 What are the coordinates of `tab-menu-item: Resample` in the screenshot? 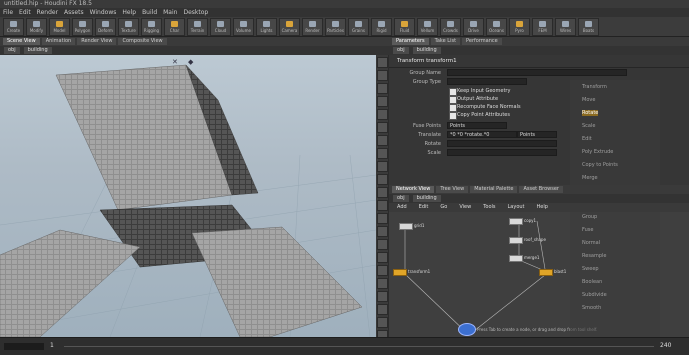 It's located at (594, 256).